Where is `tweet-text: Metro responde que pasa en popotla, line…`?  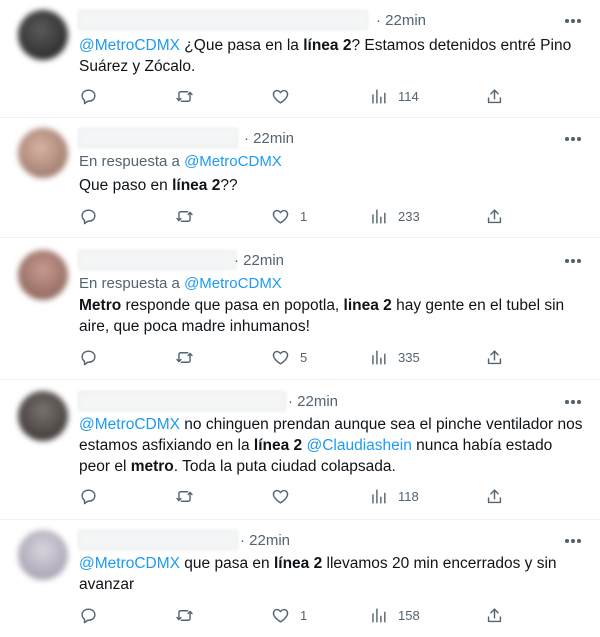 tweet-text: Metro responde que pasa en popotla, line… is located at coordinates (331, 316).